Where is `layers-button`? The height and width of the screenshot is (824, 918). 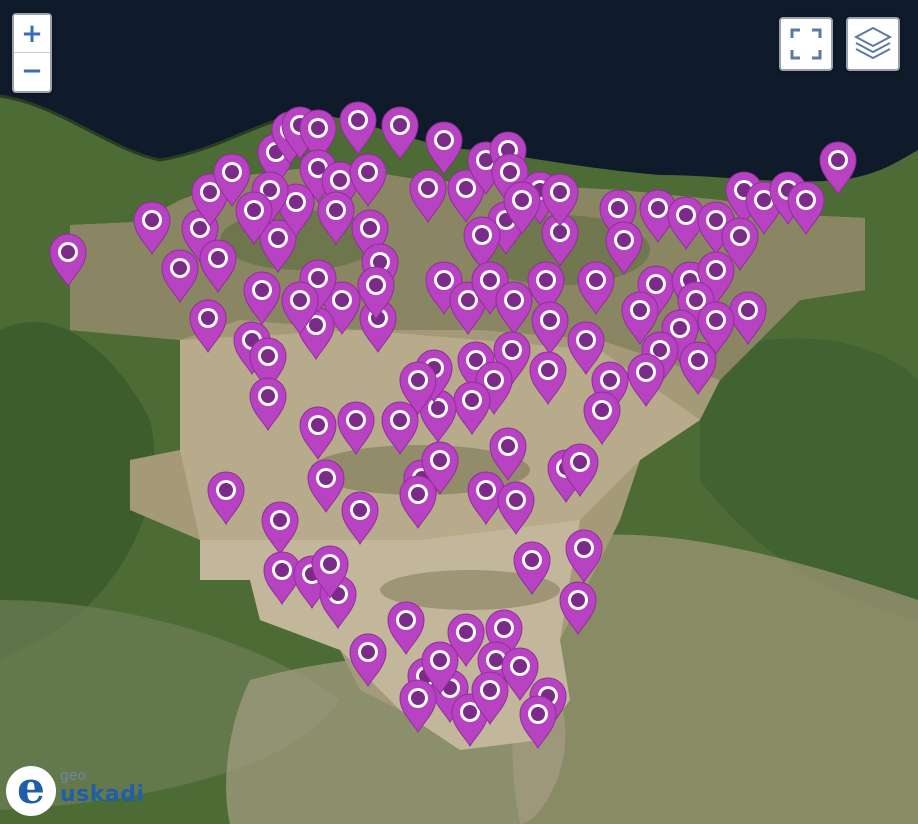 layers-button is located at coordinates (873, 44).